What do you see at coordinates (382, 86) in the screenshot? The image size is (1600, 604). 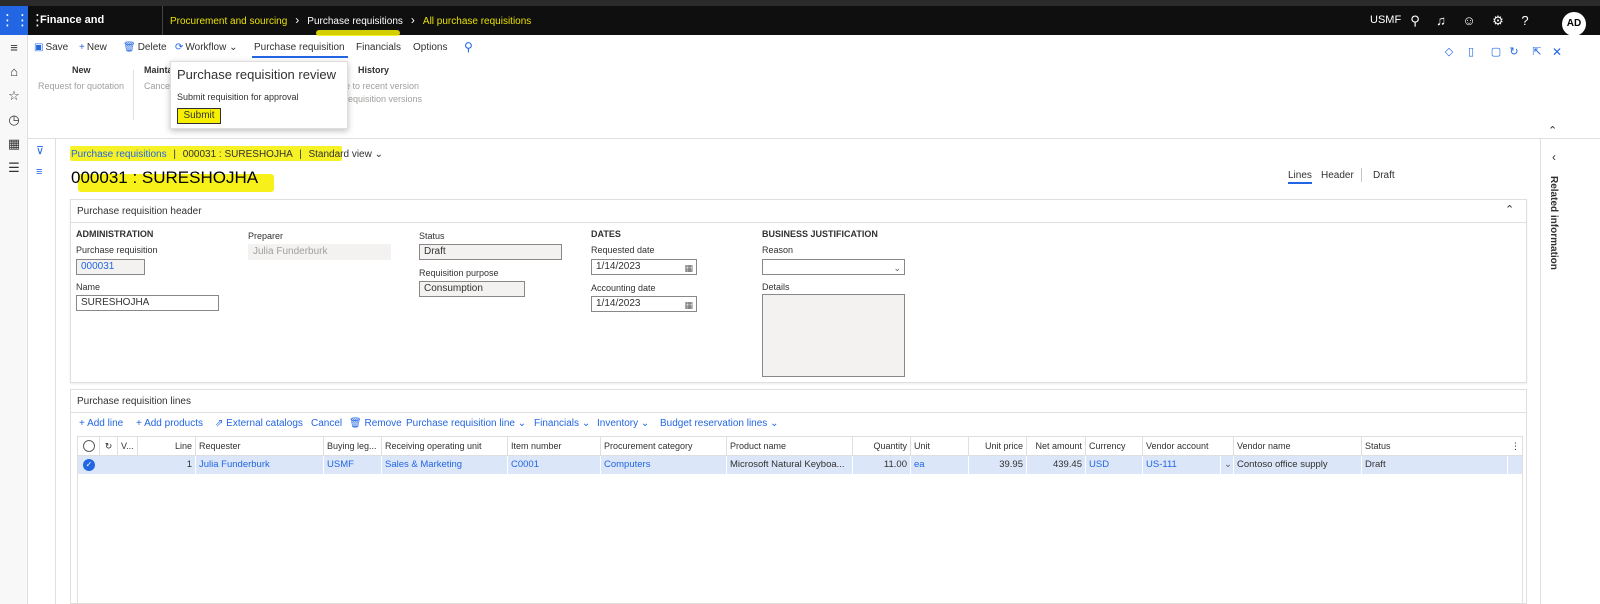 I see `revert-version-button: e to recent version` at bounding box center [382, 86].